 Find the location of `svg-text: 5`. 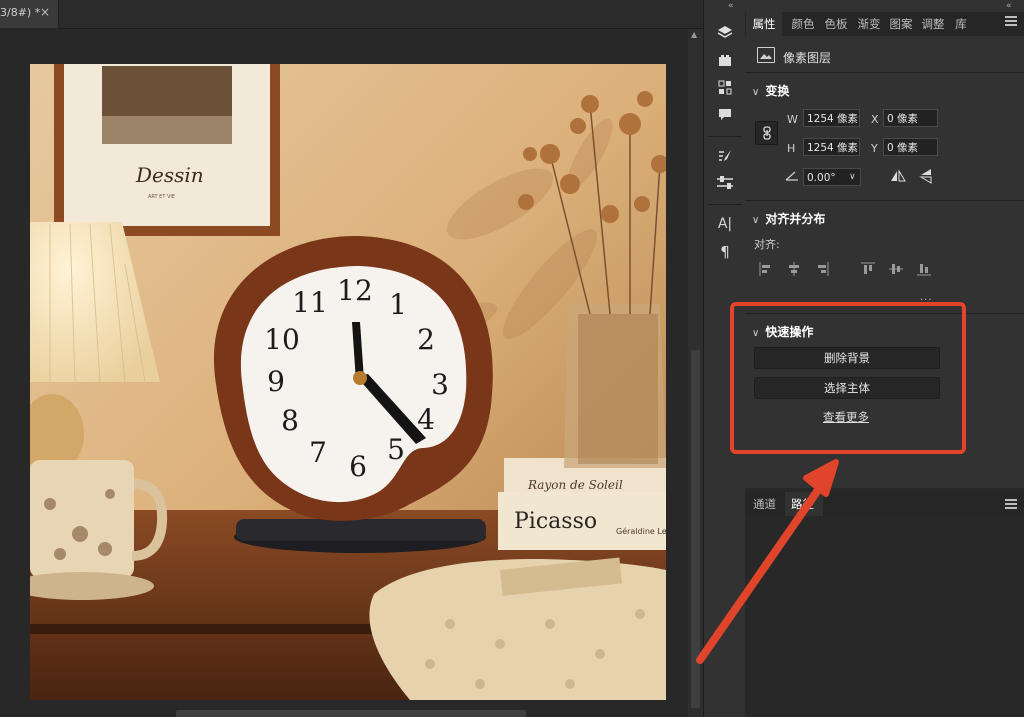

svg-text: 5 is located at coordinates (396, 449).